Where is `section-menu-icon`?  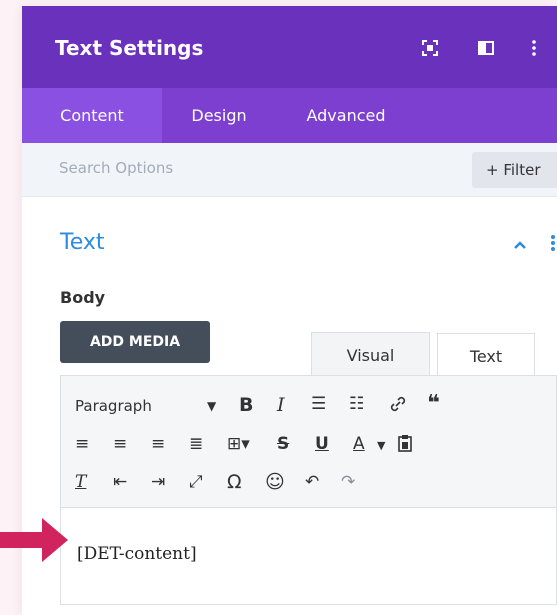 section-menu-icon is located at coordinates (553, 245).